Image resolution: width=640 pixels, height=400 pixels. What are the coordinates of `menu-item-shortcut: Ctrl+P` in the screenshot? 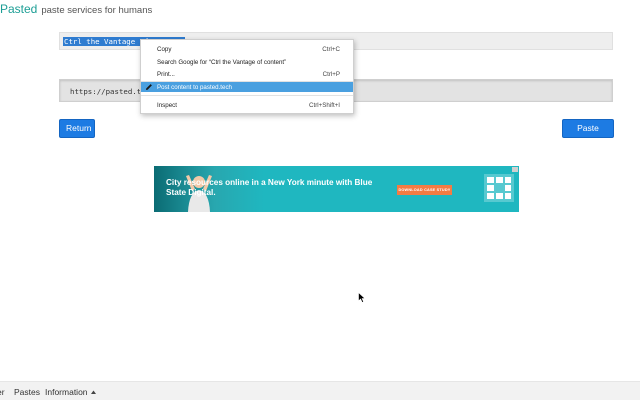 It's located at (331, 74).